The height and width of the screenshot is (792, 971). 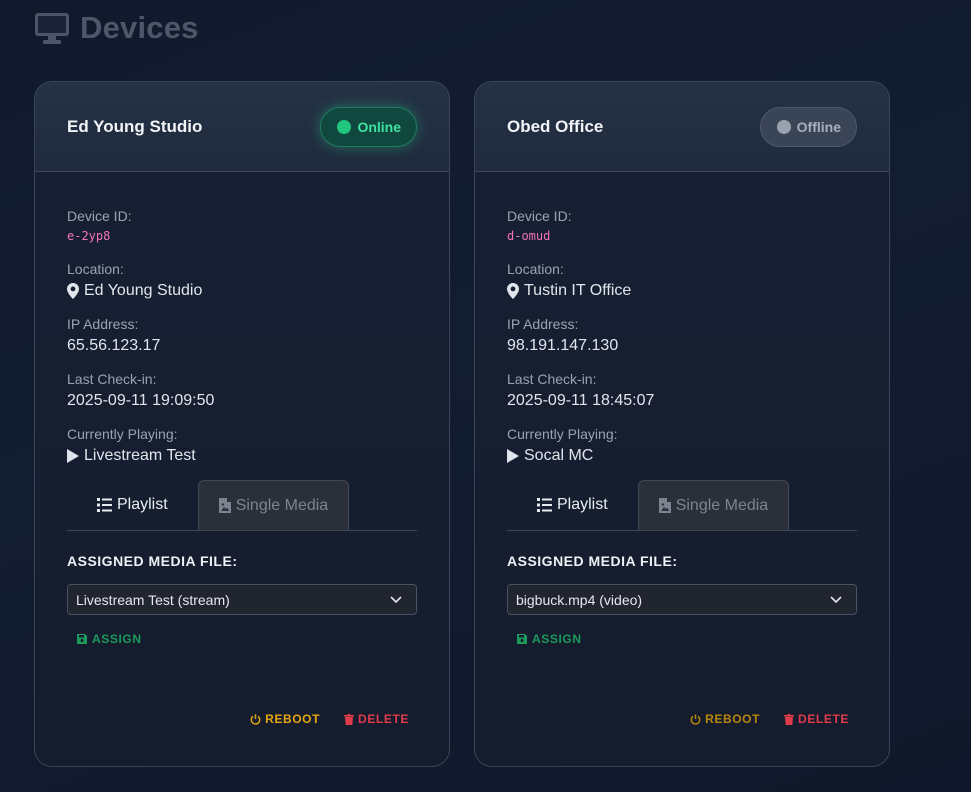 I want to click on ip-address-value: 65.56.123.17, so click(x=114, y=345).